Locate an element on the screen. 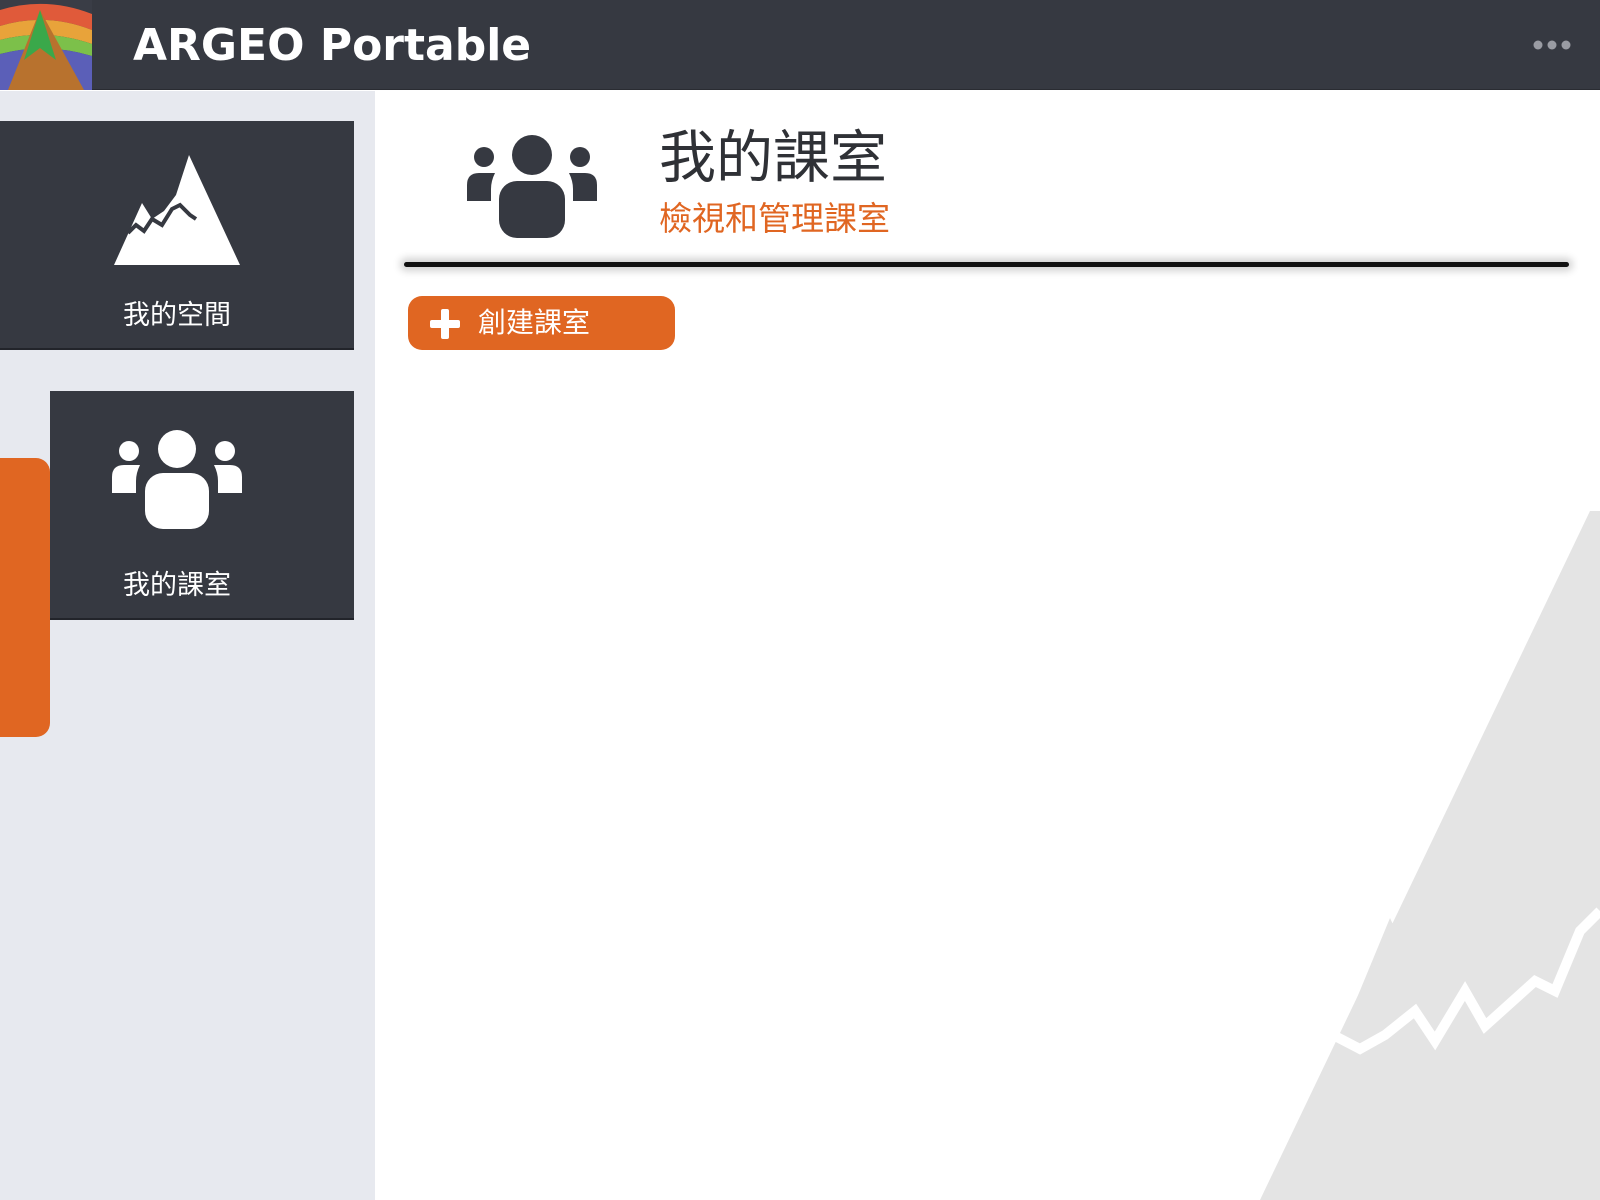 The height and width of the screenshot is (1200, 1600). more-options-button is located at coordinates (1552, 45).